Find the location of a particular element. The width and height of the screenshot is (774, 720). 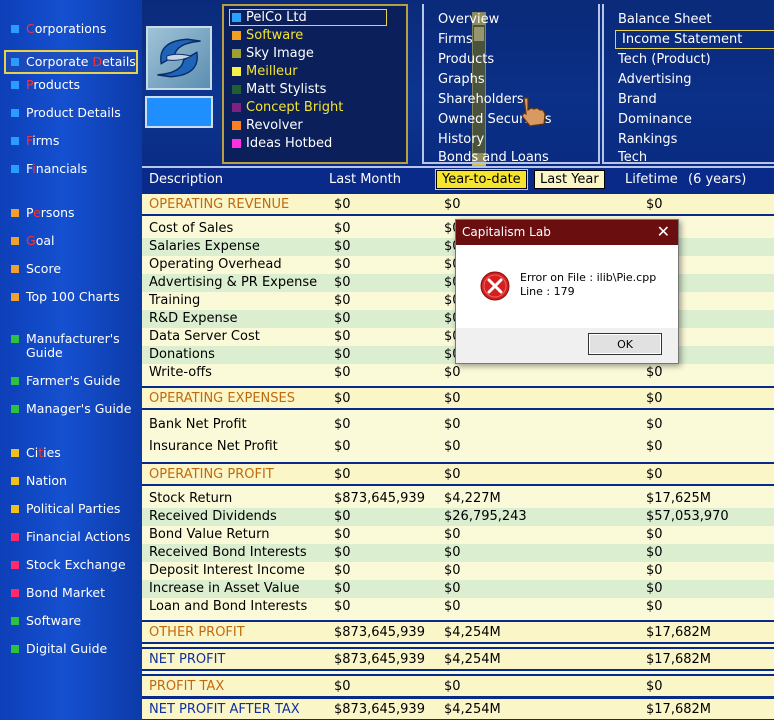

company-item: Ideas Hotbed is located at coordinates (282, 143).